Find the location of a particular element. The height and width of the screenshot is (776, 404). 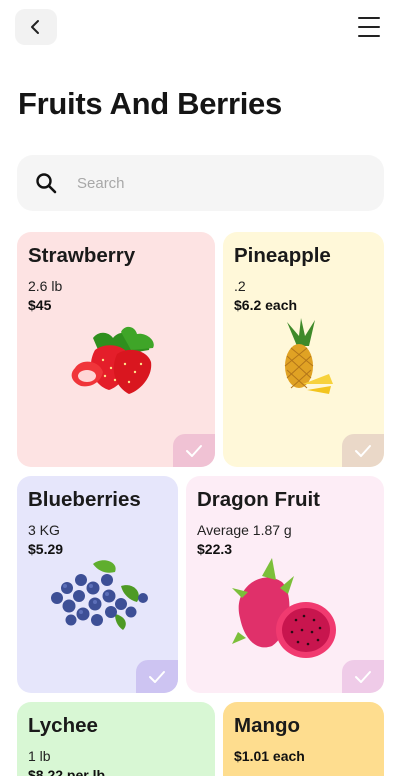

search-input is located at coordinates (222, 183).